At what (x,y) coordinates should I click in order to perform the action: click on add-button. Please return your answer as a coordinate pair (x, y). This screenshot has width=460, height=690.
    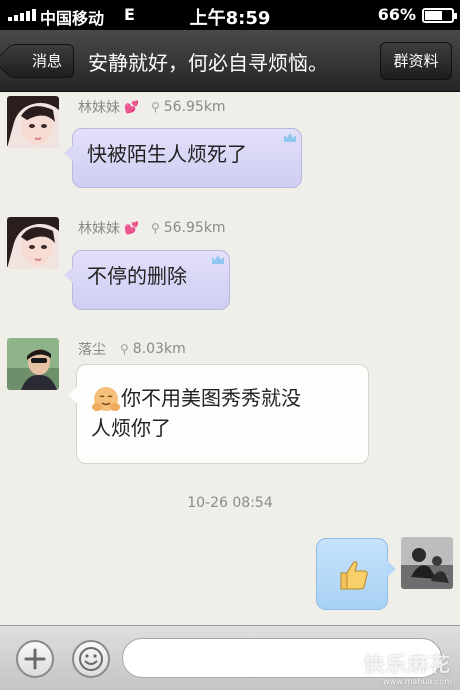
    Looking at the image, I should click on (35, 659).